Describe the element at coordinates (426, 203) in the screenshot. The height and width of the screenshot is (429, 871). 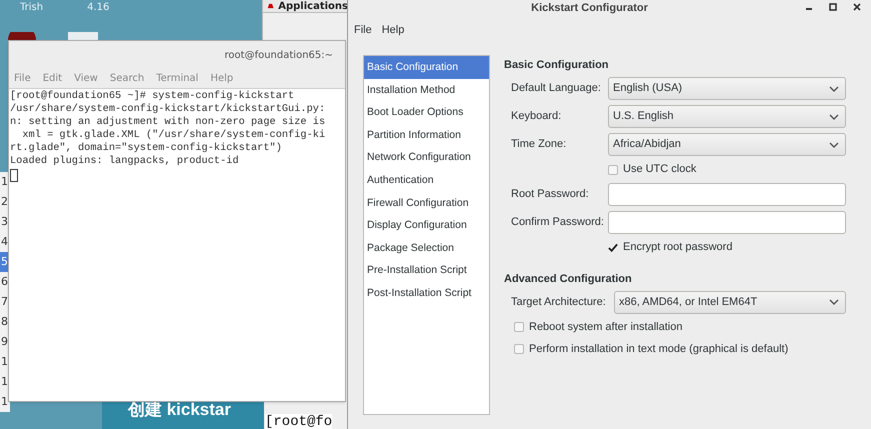
I see `sidebar-item: Firewall Configuration` at that location.